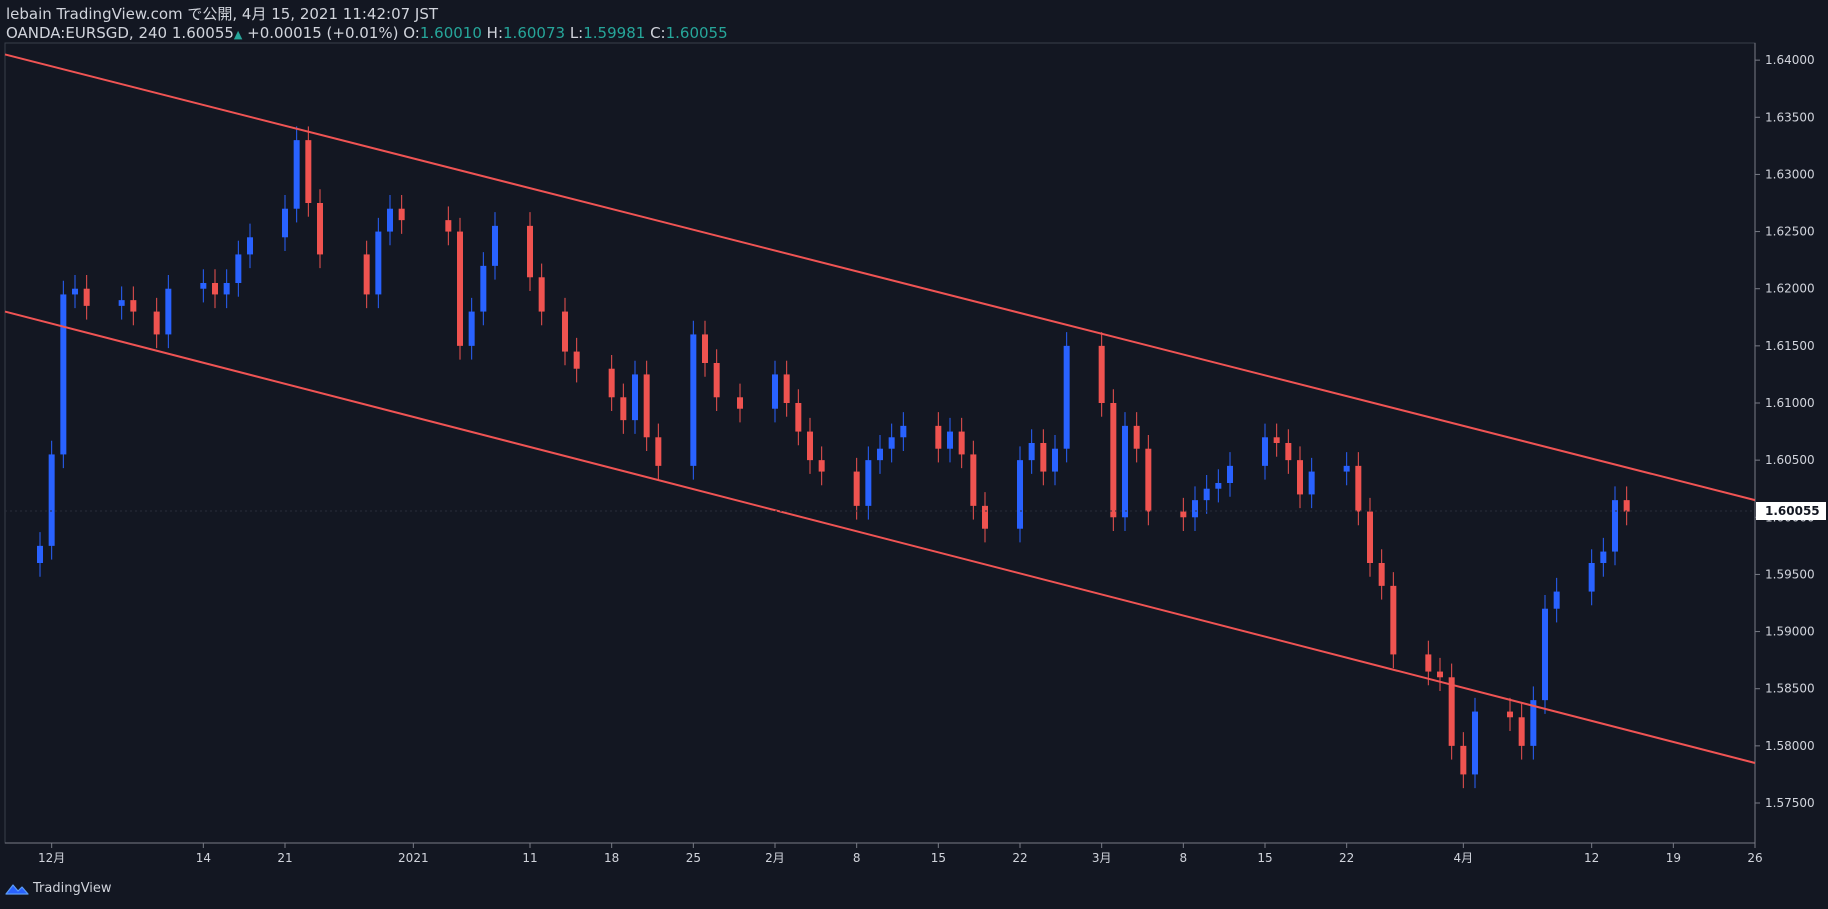 This screenshot has height=909, width=1828. What do you see at coordinates (1790, 232) in the screenshot?
I see `price-tick-label: 1.62500` at bounding box center [1790, 232].